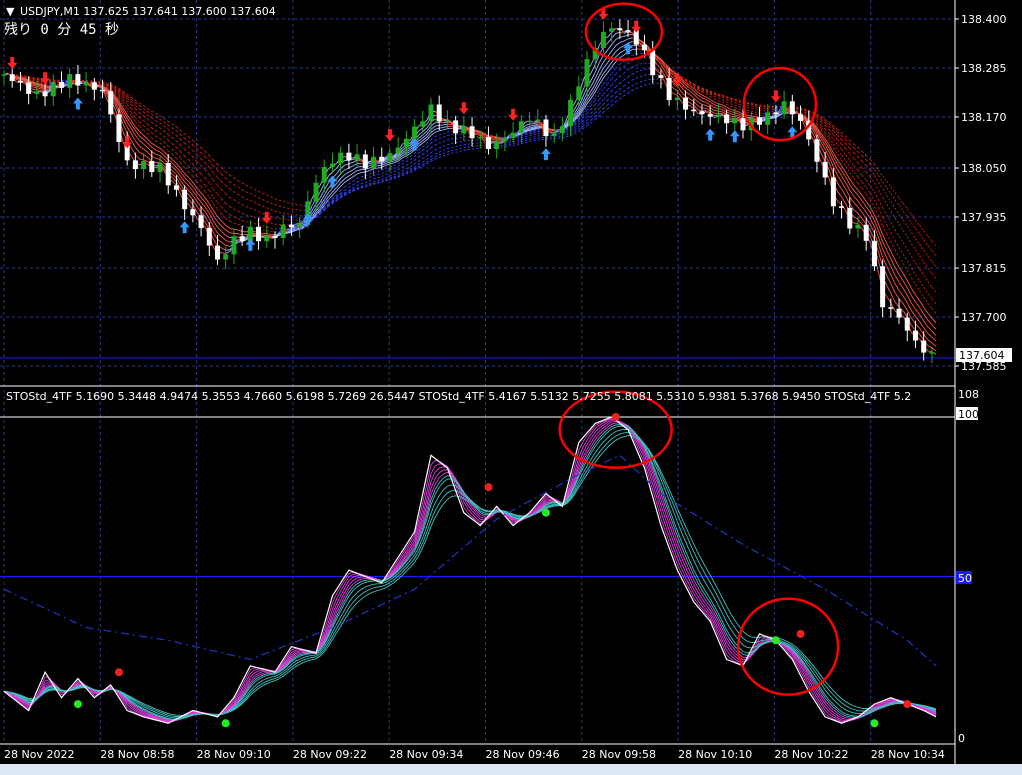 This screenshot has height=775, width=1022. Describe the element at coordinates (463, 108) in the screenshot. I see `sell-arrow-icon` at that location.